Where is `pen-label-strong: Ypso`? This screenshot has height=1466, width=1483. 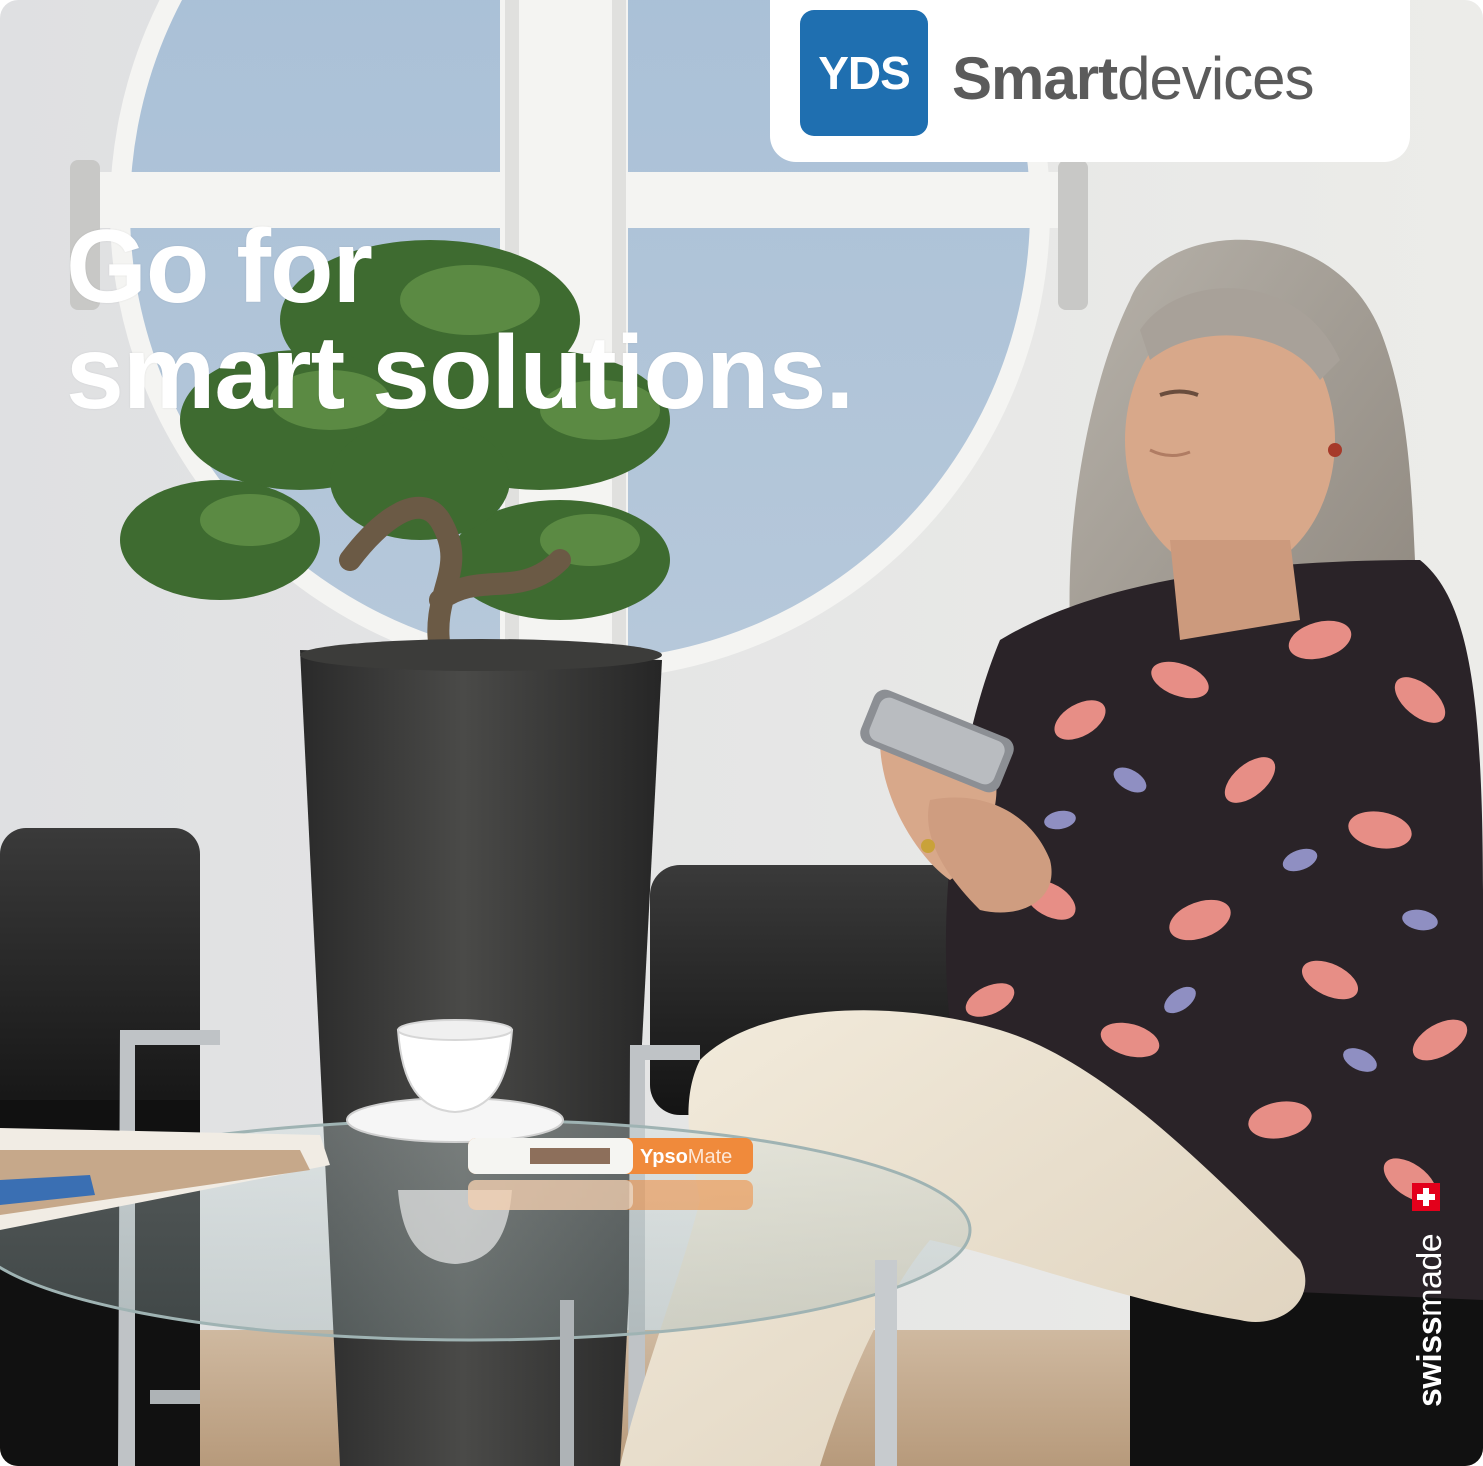
pen-label-strong: Ypso is located at coordinates (664, 1157).